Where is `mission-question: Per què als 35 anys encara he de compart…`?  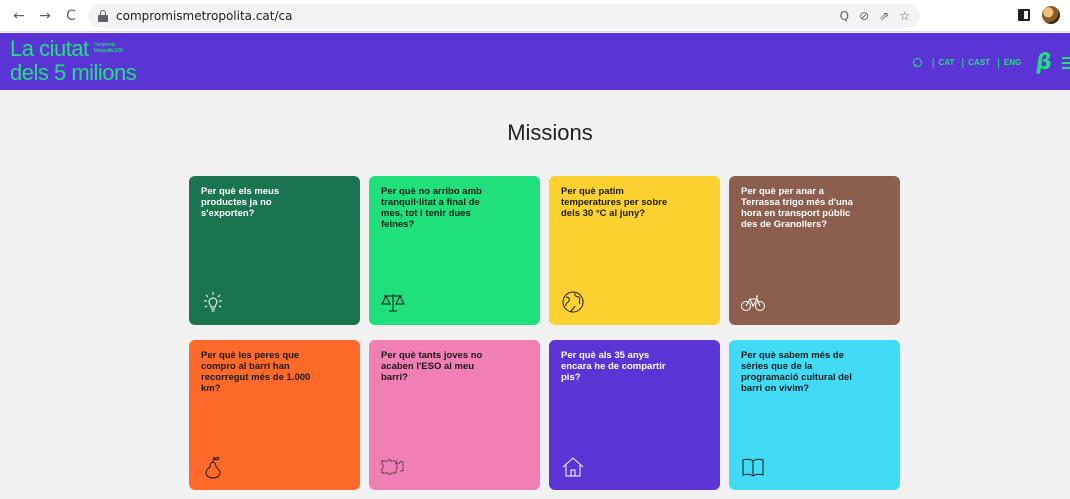 mission-question: Per què als 35 anys encara he de compart… is located at coordinates (613, 366).